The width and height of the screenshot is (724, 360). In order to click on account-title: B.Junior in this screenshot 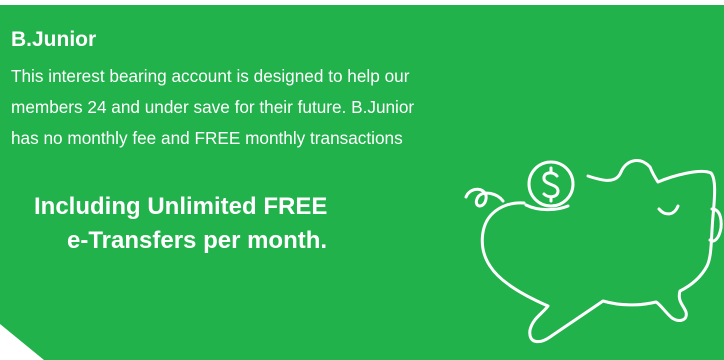, I will do `click(54, 39)`.